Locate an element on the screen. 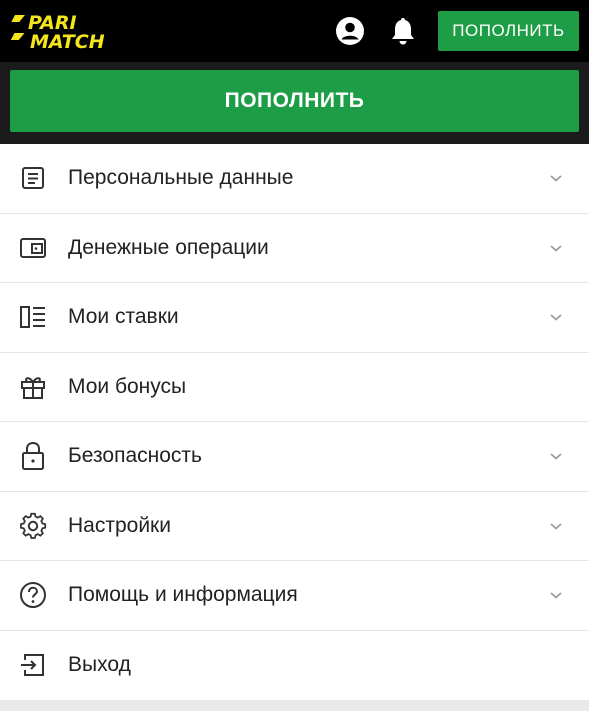  menu-item-money-operations: Денежные операции is located at coordinates (294, 248).